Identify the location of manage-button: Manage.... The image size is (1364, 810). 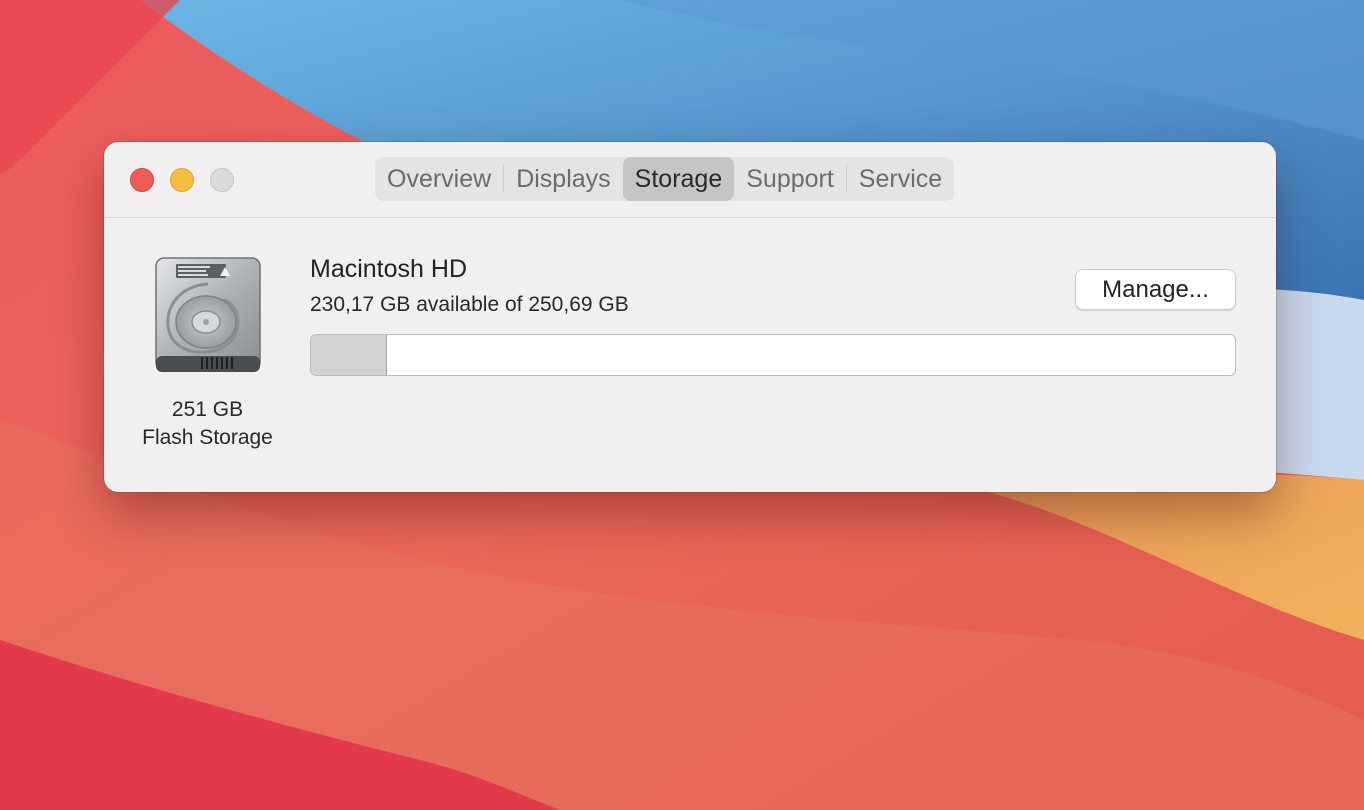
(1155, 289).